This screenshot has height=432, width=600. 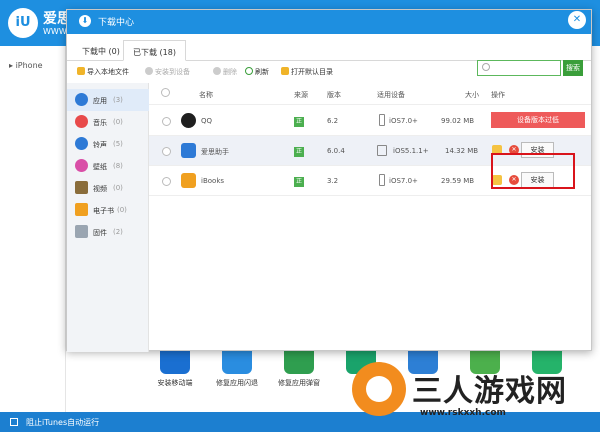 What do you see at coordinates (391, 95) in the screenshot?
I see `column-device: 适用设备` at bounding box center [391, 95].